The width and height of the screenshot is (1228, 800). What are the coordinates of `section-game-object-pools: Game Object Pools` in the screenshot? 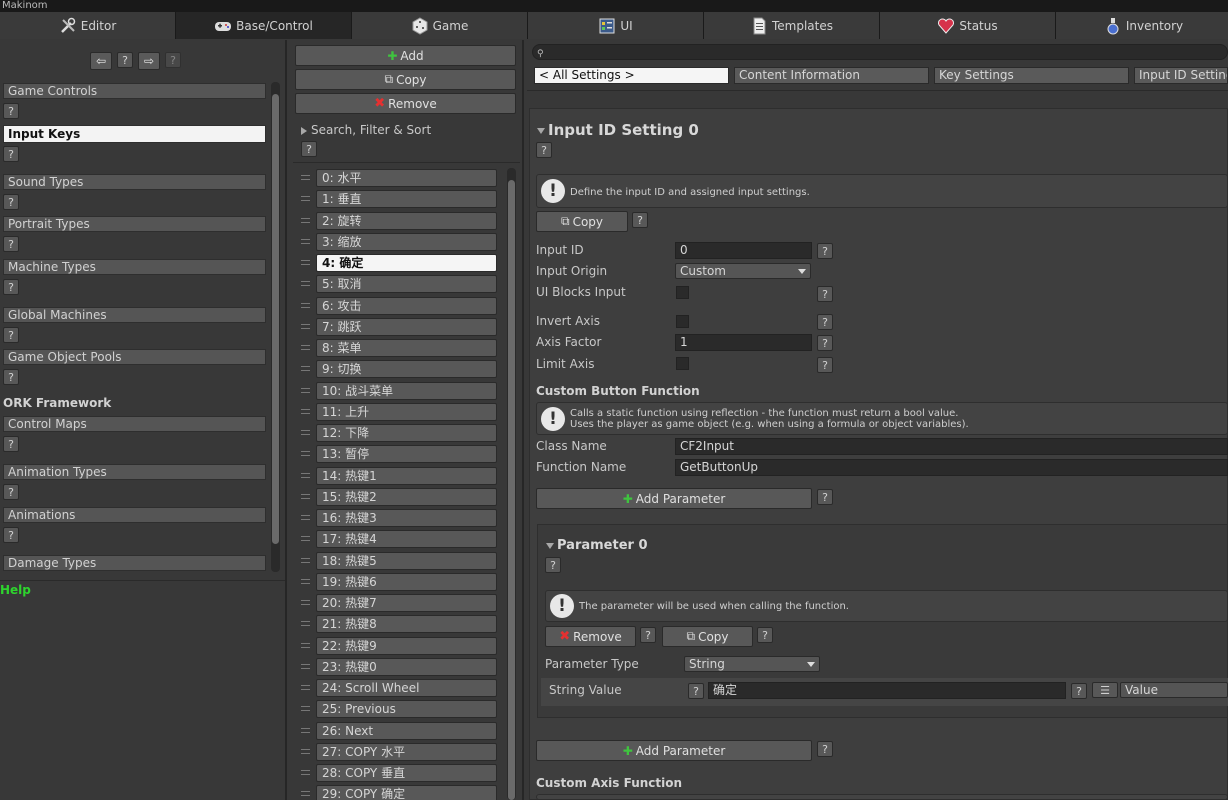 It's located at (134, 357).